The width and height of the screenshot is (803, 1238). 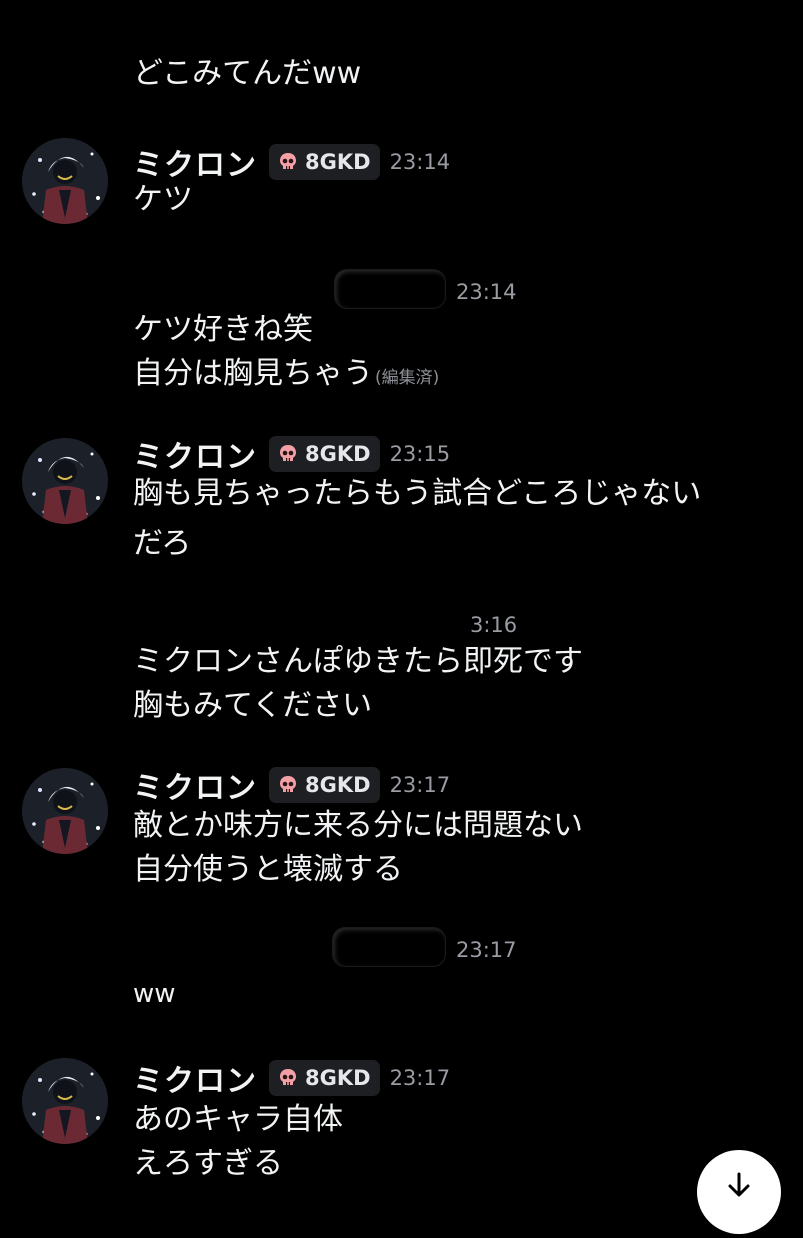 What do you see at coordinates (253, 705) in the screenshot?
I see `message-text: 胸もみてください` at bounding box center [253, 705].